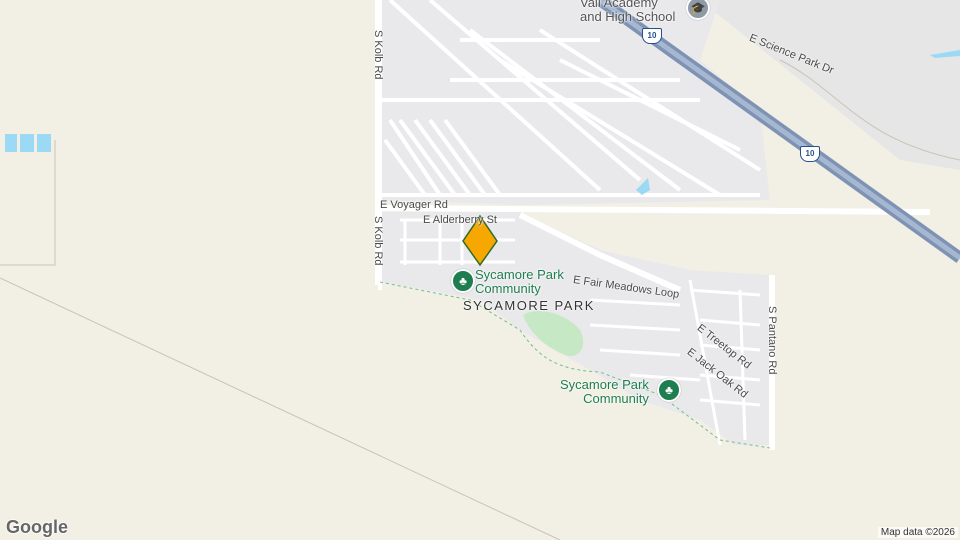  What do you see at coordinates (378, 55) in the screenshot?
I see `road-label-kolb-north: S Kolb Rd` at bounding box center [378, 55].